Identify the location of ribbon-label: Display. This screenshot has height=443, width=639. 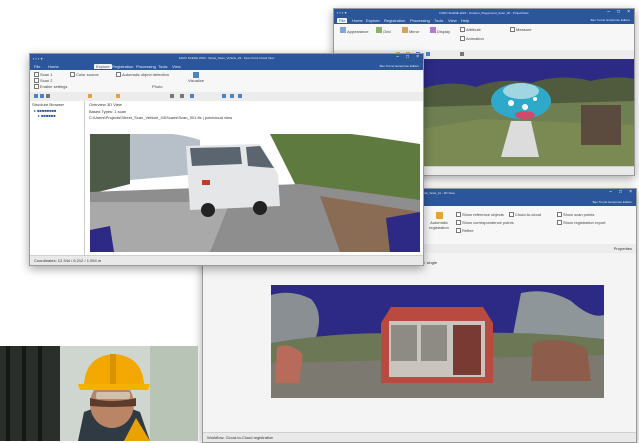
(444, 31).